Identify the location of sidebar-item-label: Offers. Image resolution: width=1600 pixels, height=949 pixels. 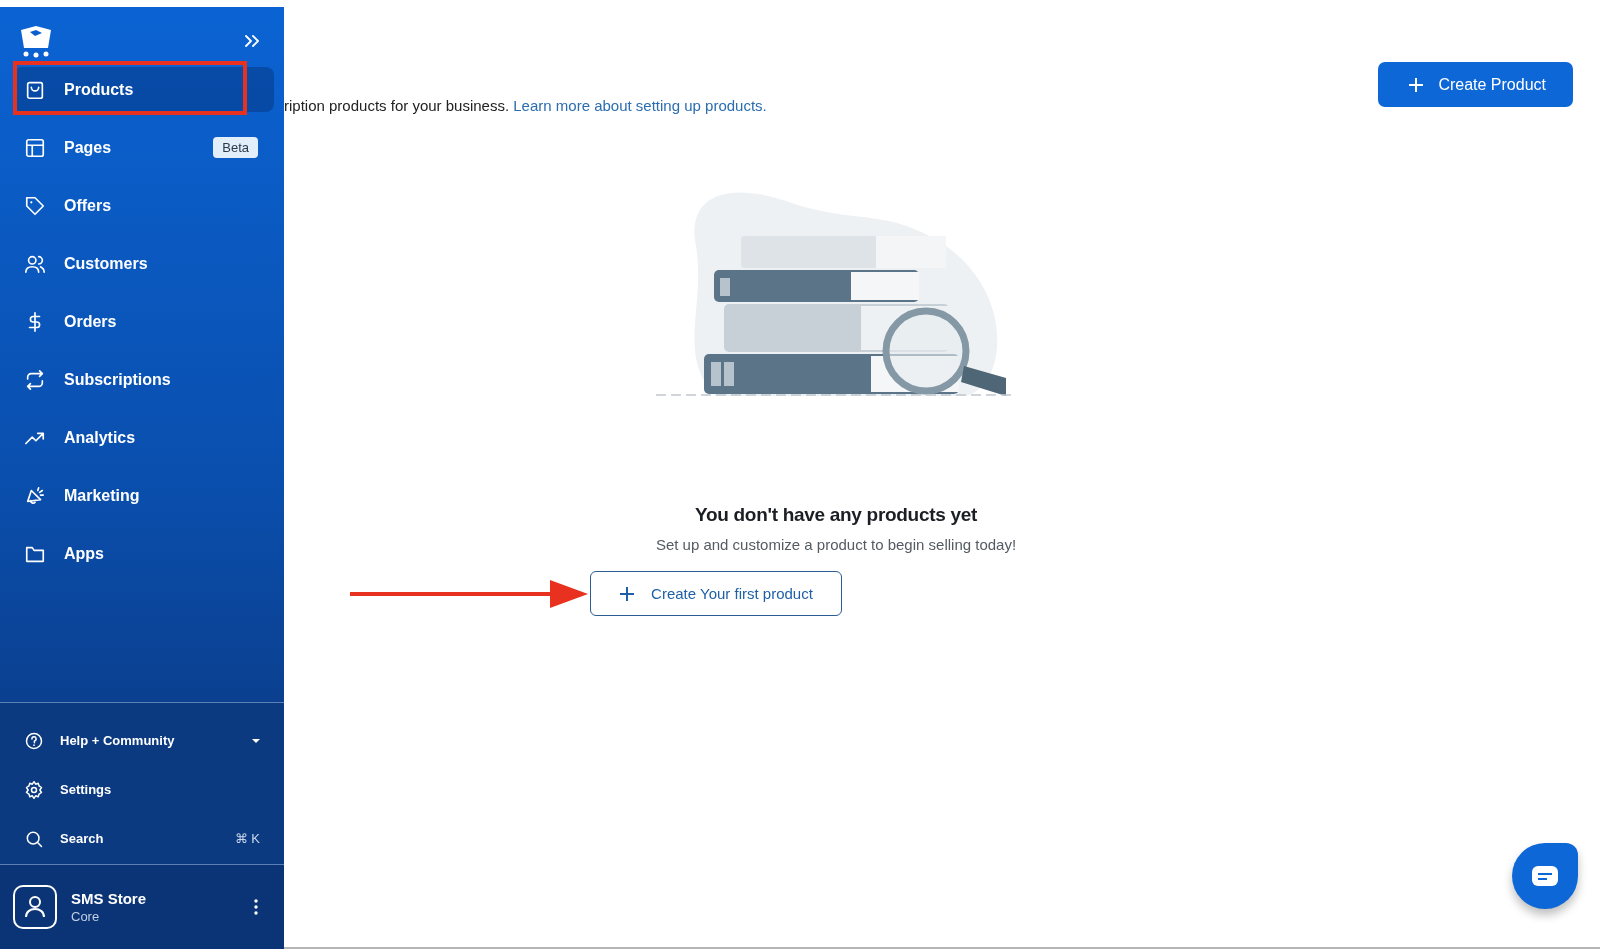
(88, 205).